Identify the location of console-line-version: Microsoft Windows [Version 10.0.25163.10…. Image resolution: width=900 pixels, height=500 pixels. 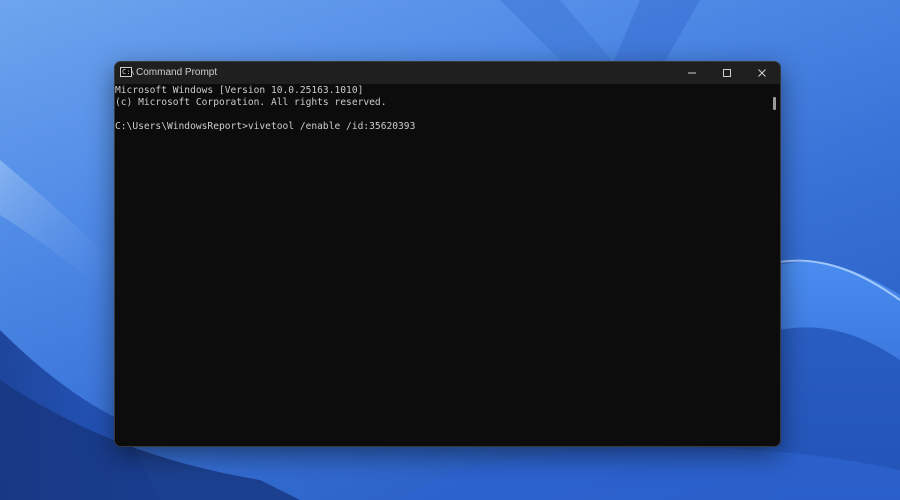
(239, 90).